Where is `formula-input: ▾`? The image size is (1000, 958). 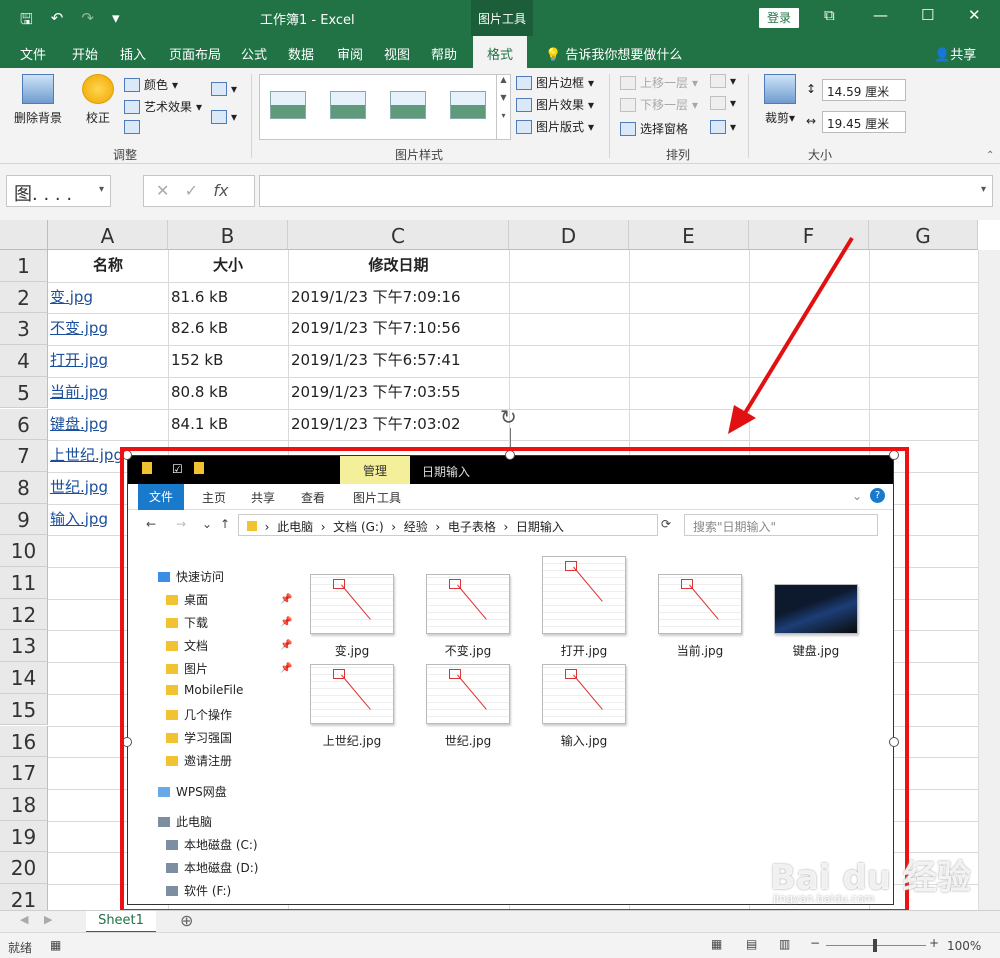 formula-input: ▾ is located at coordinates (626, 191).